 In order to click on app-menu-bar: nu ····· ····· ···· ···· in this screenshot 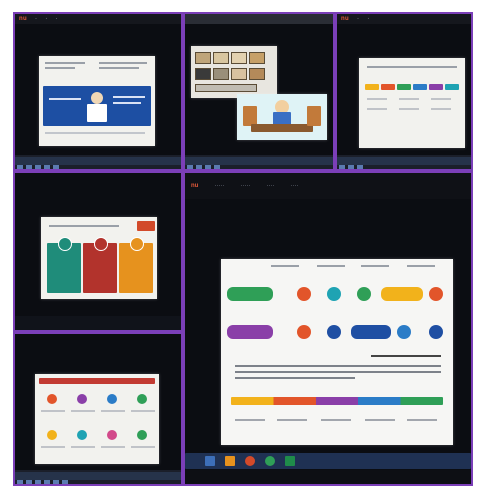, I will do `click(328, 186)`.